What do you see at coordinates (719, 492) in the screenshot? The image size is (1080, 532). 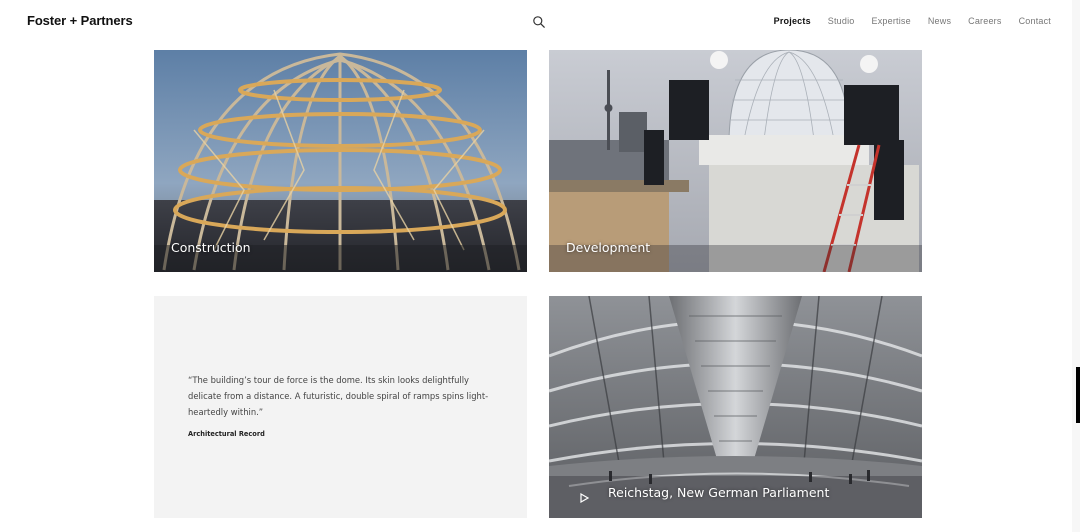 I see `tile-label: Reichstag, New German Parliament` at bounding box center [719, 492].